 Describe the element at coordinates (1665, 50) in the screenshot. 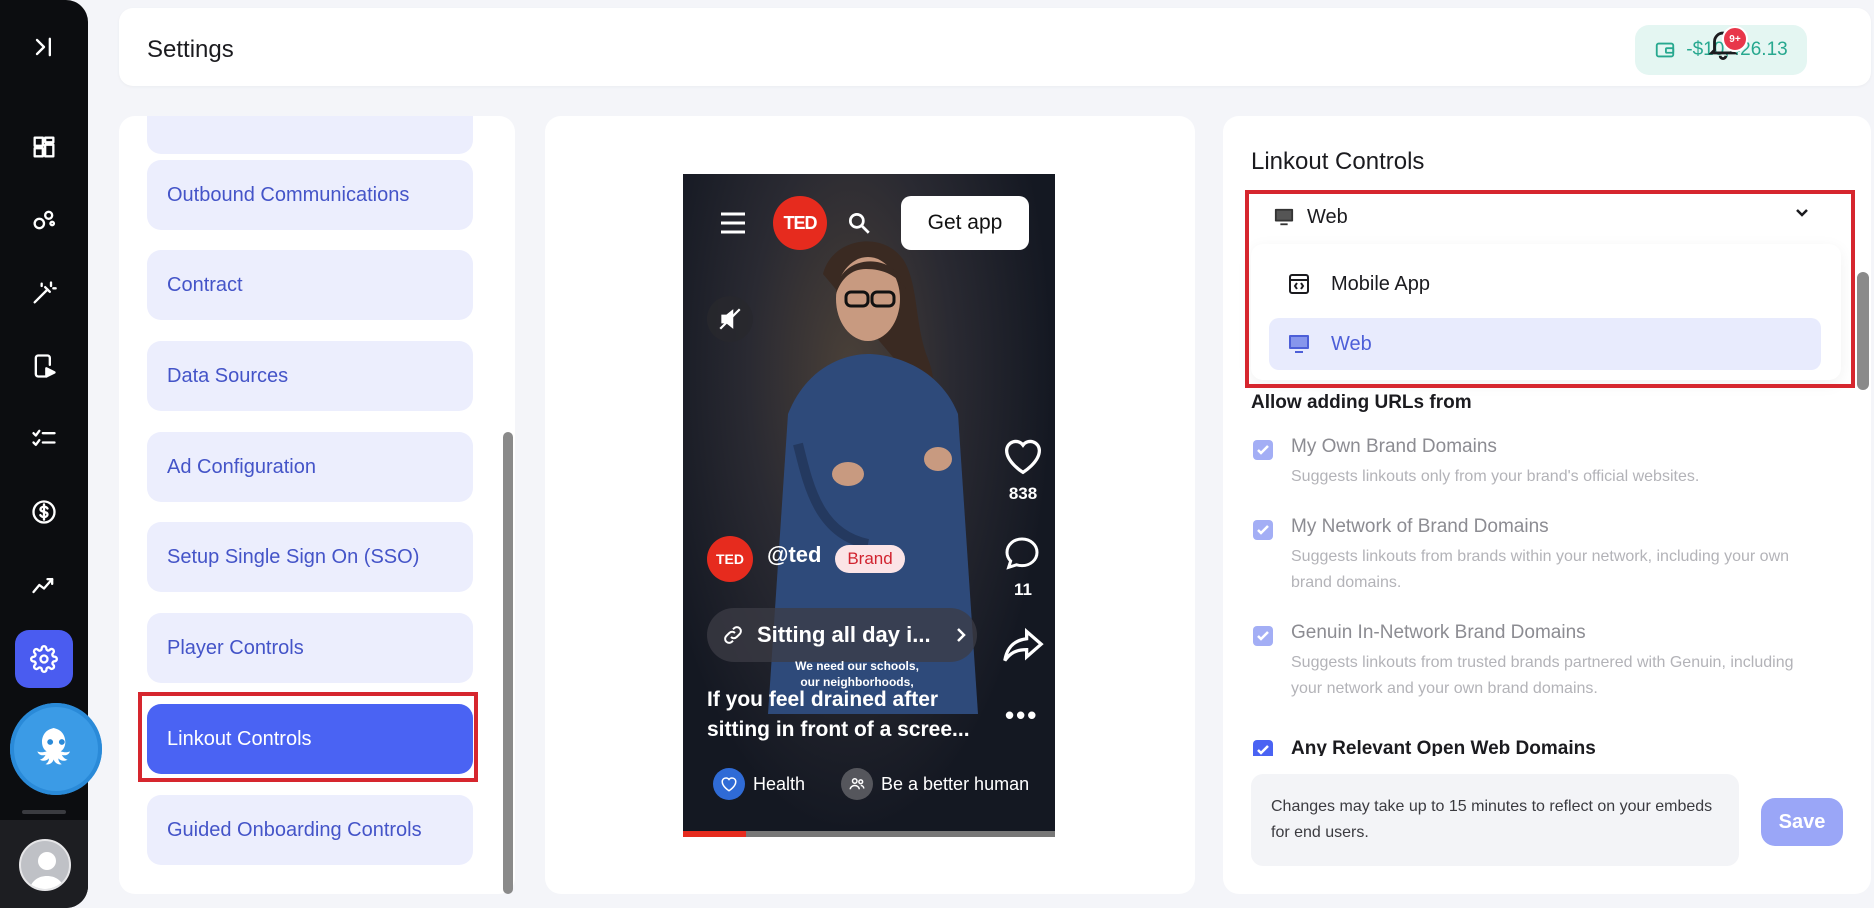

I see `wallet-icon` at that location.